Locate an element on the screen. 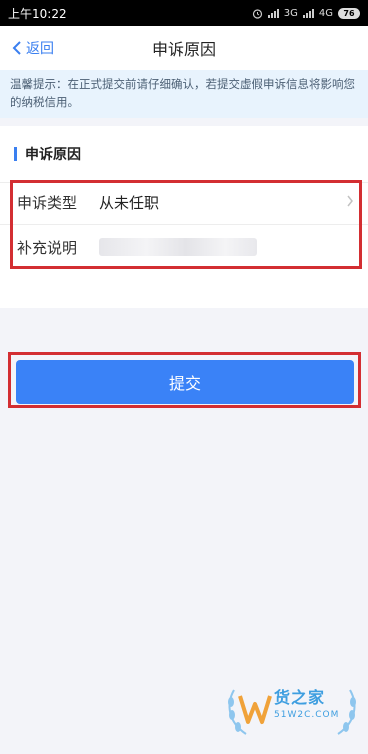 The height and width of the screenshot is (754, 368). status-icons: 3G 4G 76 is located at coordinates (306, 13).